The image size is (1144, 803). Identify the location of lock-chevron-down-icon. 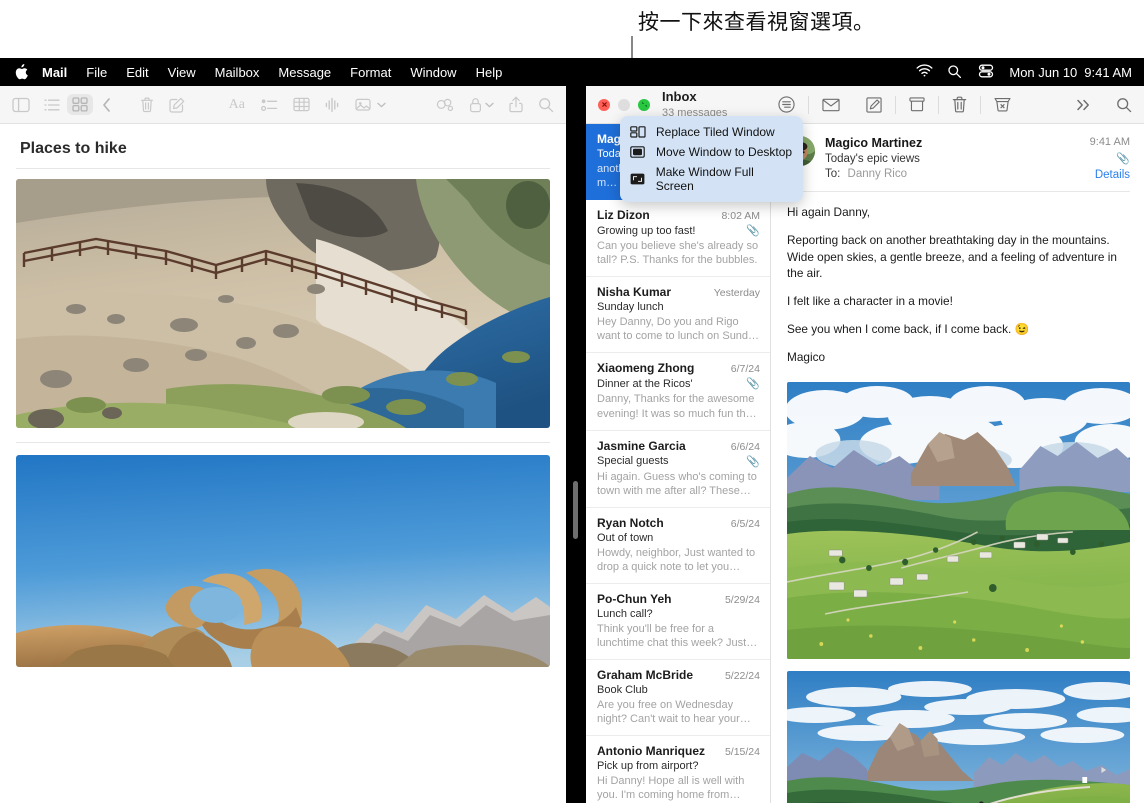
(489, 105).